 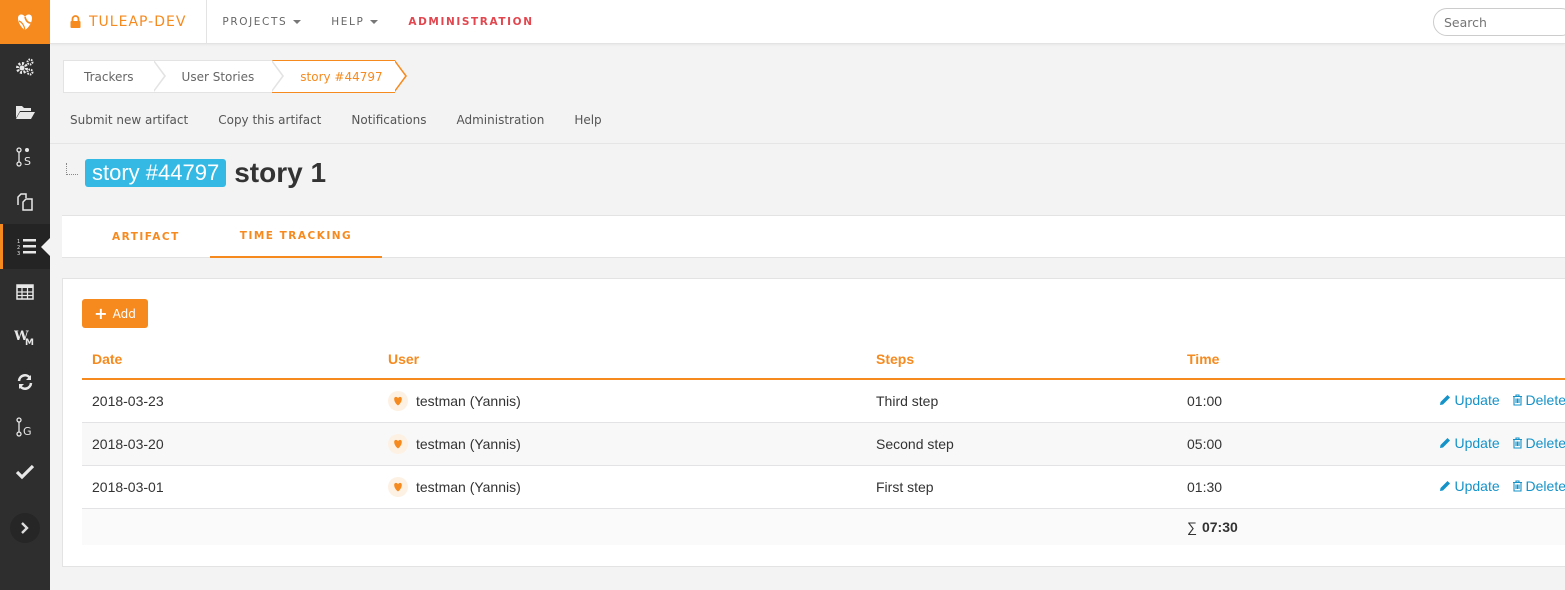 What do you see at coordinates (269, 120) in the screenshot?
I see `copy-artifact-link: Copy this artifact` at bounding box center [269, 120].